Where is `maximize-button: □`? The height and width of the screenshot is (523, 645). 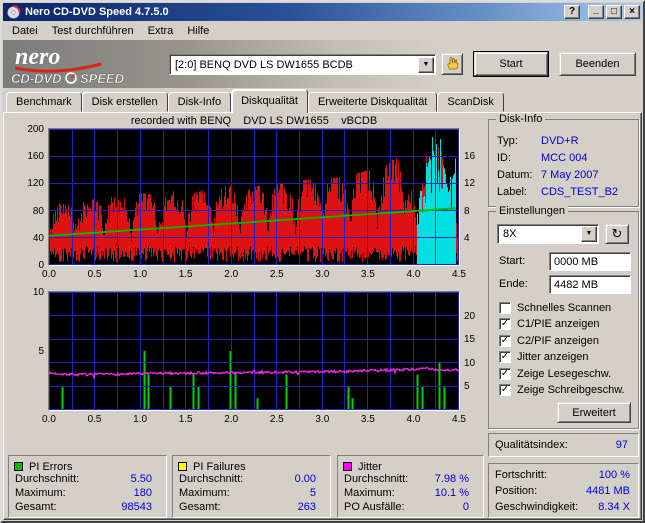 maximize-button: □ is located at coordinates (614, 12).